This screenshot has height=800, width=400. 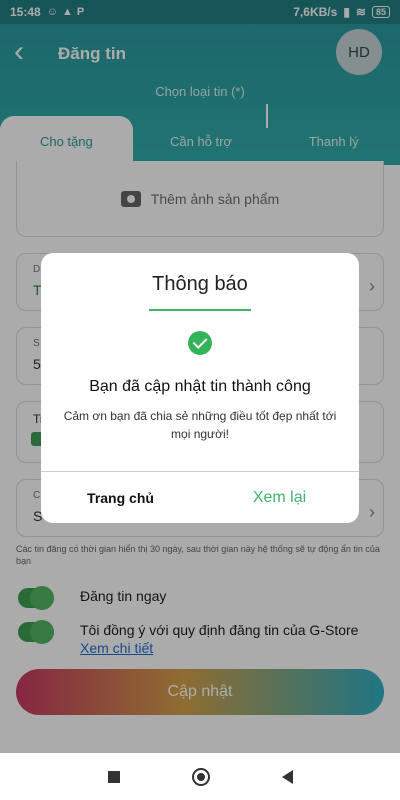 What do you see at coordinates (200, 343) in the screenshot?
I see `check-circle-icon` at bounding box center [200, 343].